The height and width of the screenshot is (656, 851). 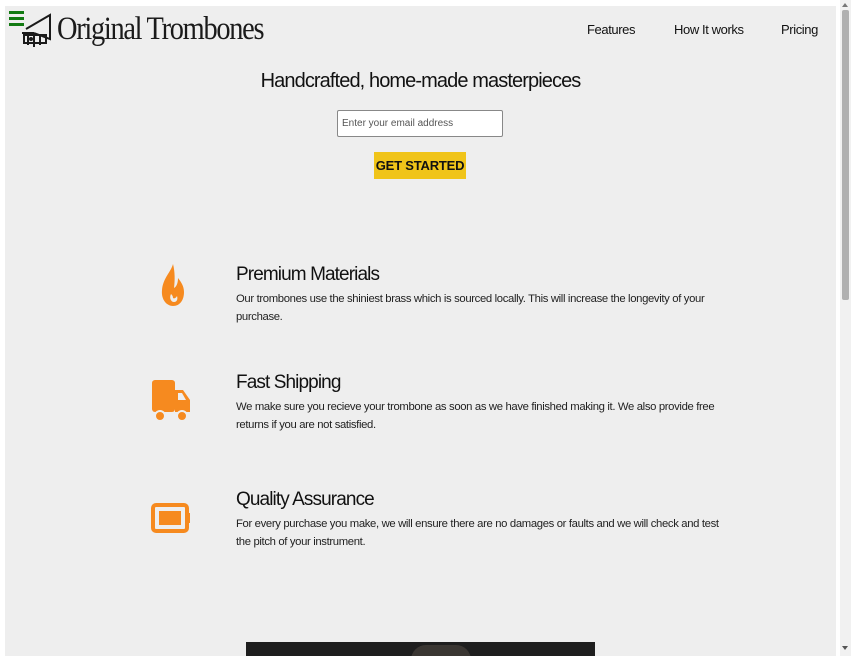 What do you see at coordinates (421, 81) in the screenshot?
I see `hero-title: Handcrafted, home-made masterpieces` at bounding box center [421, 81].